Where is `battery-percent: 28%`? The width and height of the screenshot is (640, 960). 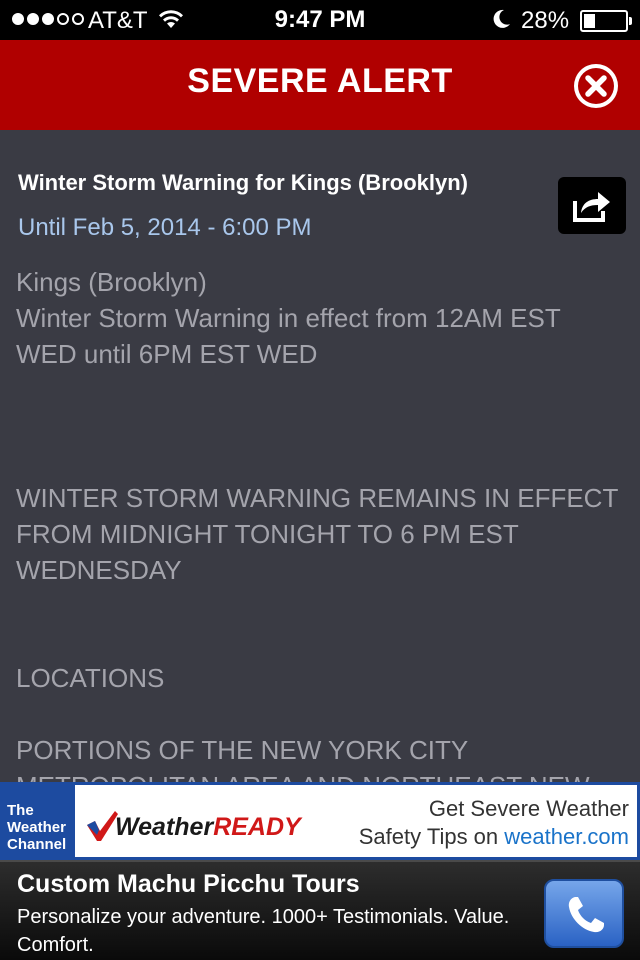
battery-percent: 28% is located at coordinates (545, 20).